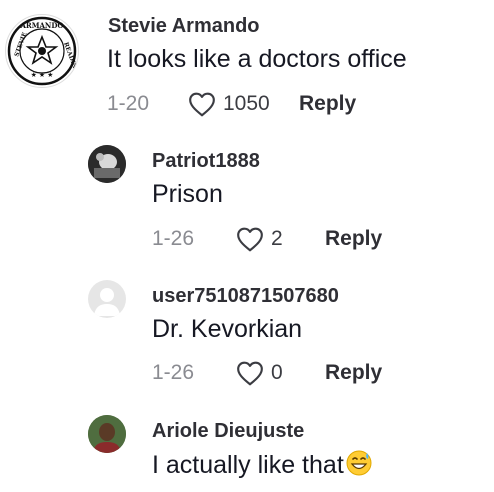 Image resolution: width=494 pixels, height=492 pixels. Describe the element at coordinates (246, 103) in the screenshot. I see `like-count: 1050` at that location.